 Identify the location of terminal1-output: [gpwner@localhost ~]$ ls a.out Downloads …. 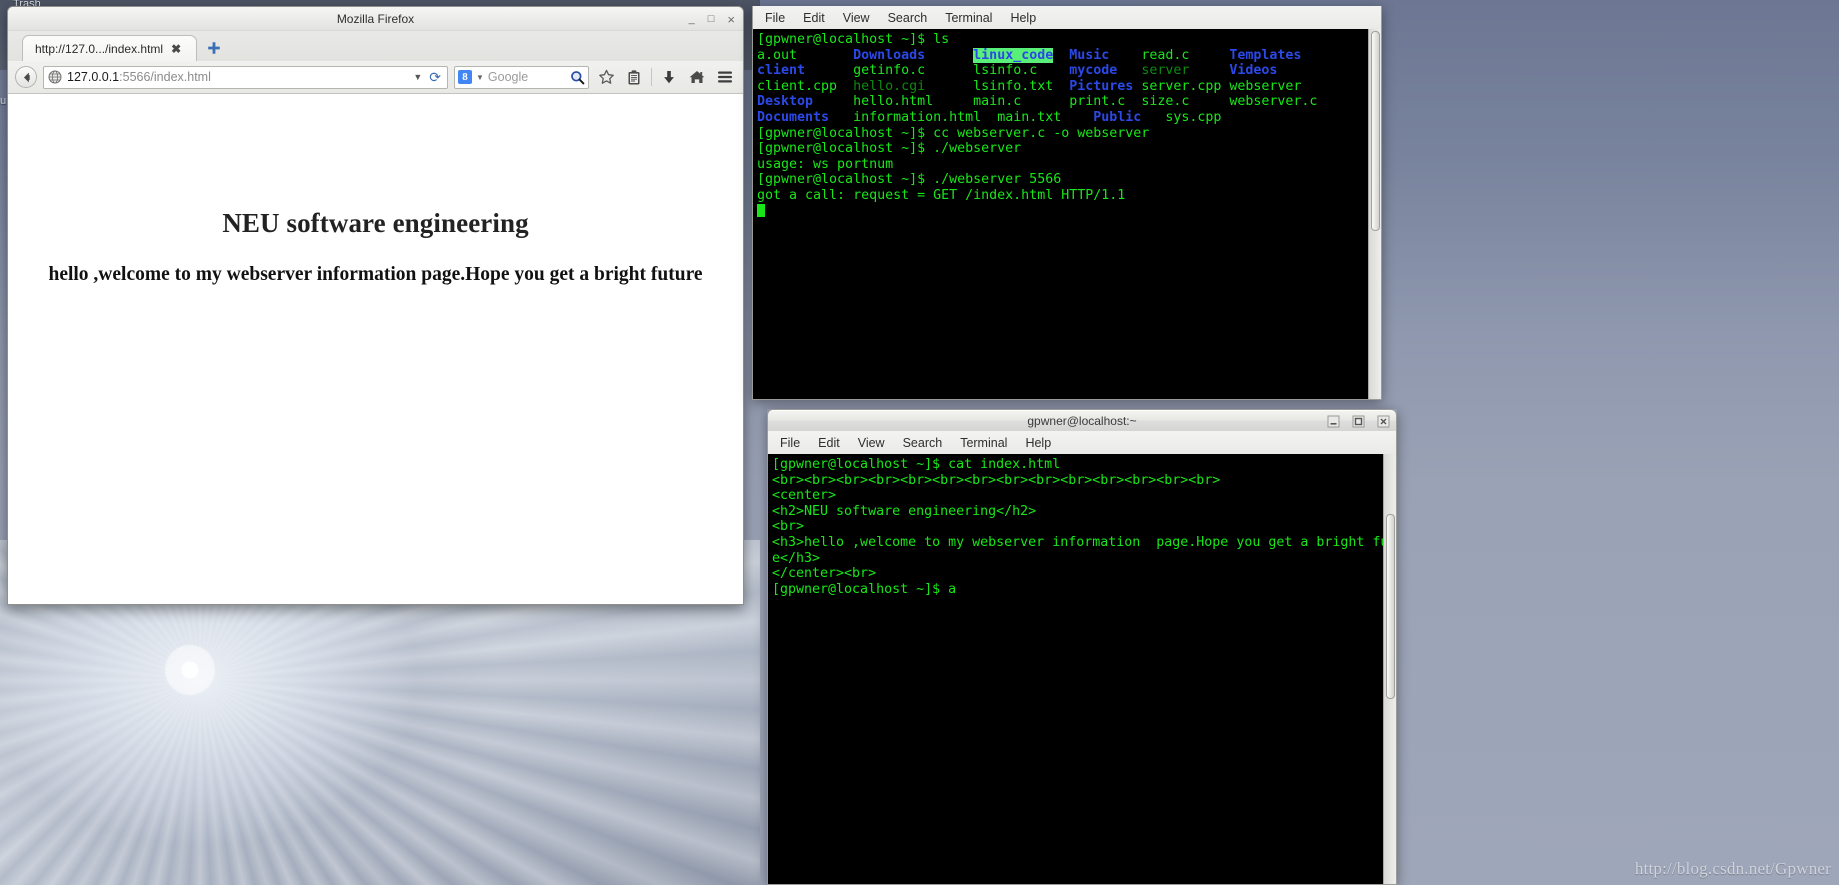
(1067, 124).